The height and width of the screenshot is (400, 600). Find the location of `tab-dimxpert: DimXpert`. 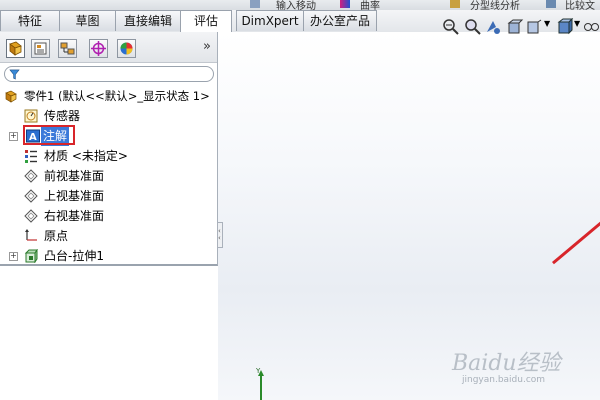

tab-dimxpert: DimXpert is located at coordinates (270, 20).